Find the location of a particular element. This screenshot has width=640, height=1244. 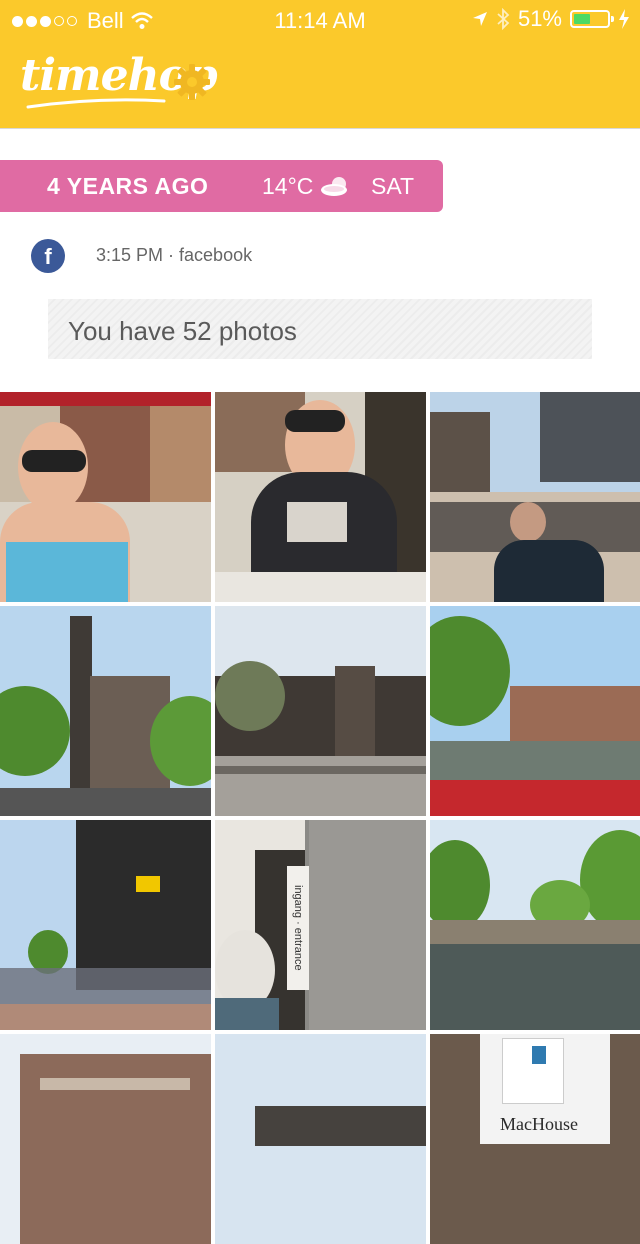

photo-old-building is located at coordinates (105, 1139).